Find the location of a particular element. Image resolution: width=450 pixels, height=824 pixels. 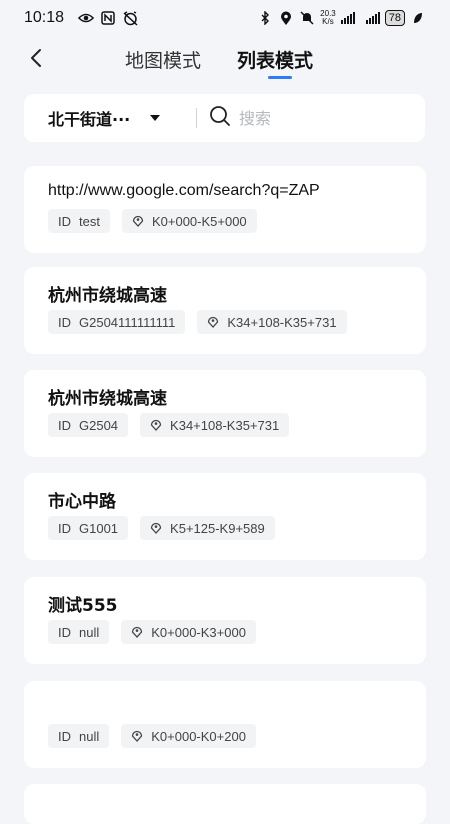

item-tags: ID G1001 K5+125-K9+589 is located at coordinates (161, 528).